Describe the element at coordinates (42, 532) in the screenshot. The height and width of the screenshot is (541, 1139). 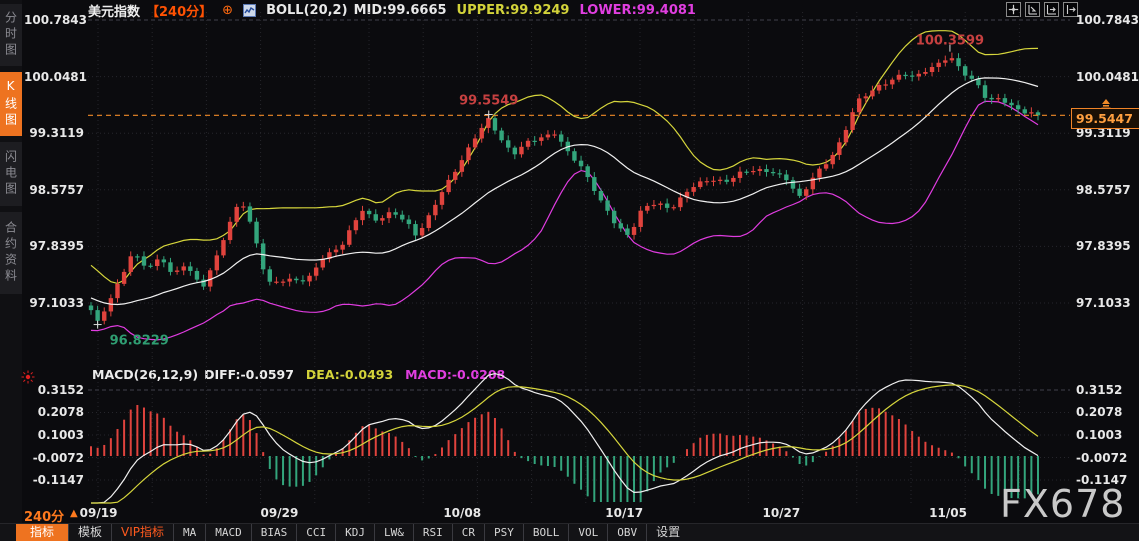
I see `toolbar-item-0: 指标` at that location.